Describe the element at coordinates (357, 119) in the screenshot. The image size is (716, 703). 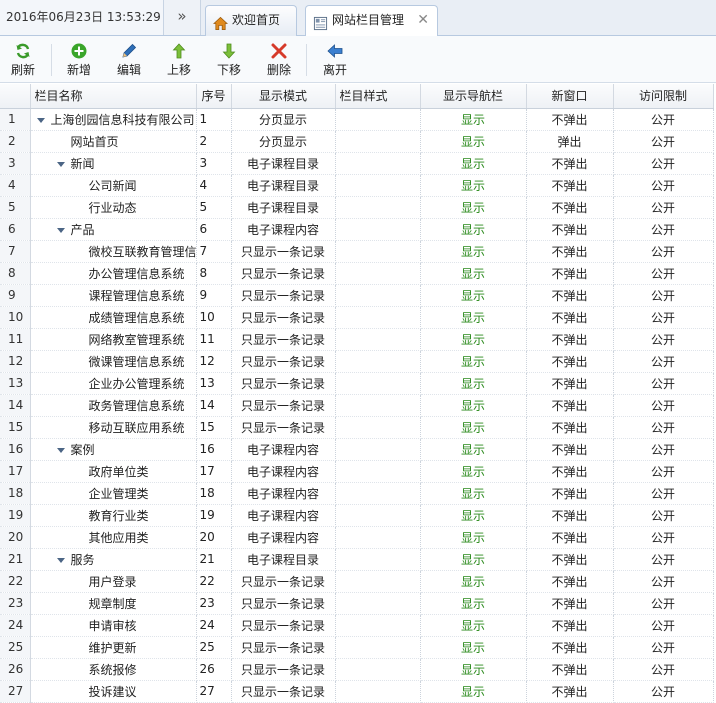
I see `table-row: 1 上海创园信息科技有限公司 1 分页显示 显示 不弹出 公开` at that location.